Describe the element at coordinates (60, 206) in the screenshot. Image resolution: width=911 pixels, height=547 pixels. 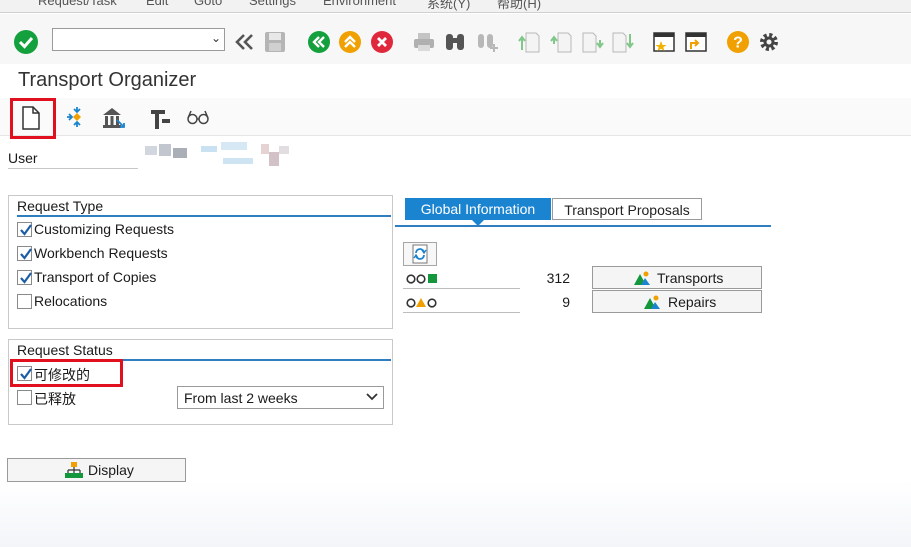
I see `request-type-title: Request Type` at that location.